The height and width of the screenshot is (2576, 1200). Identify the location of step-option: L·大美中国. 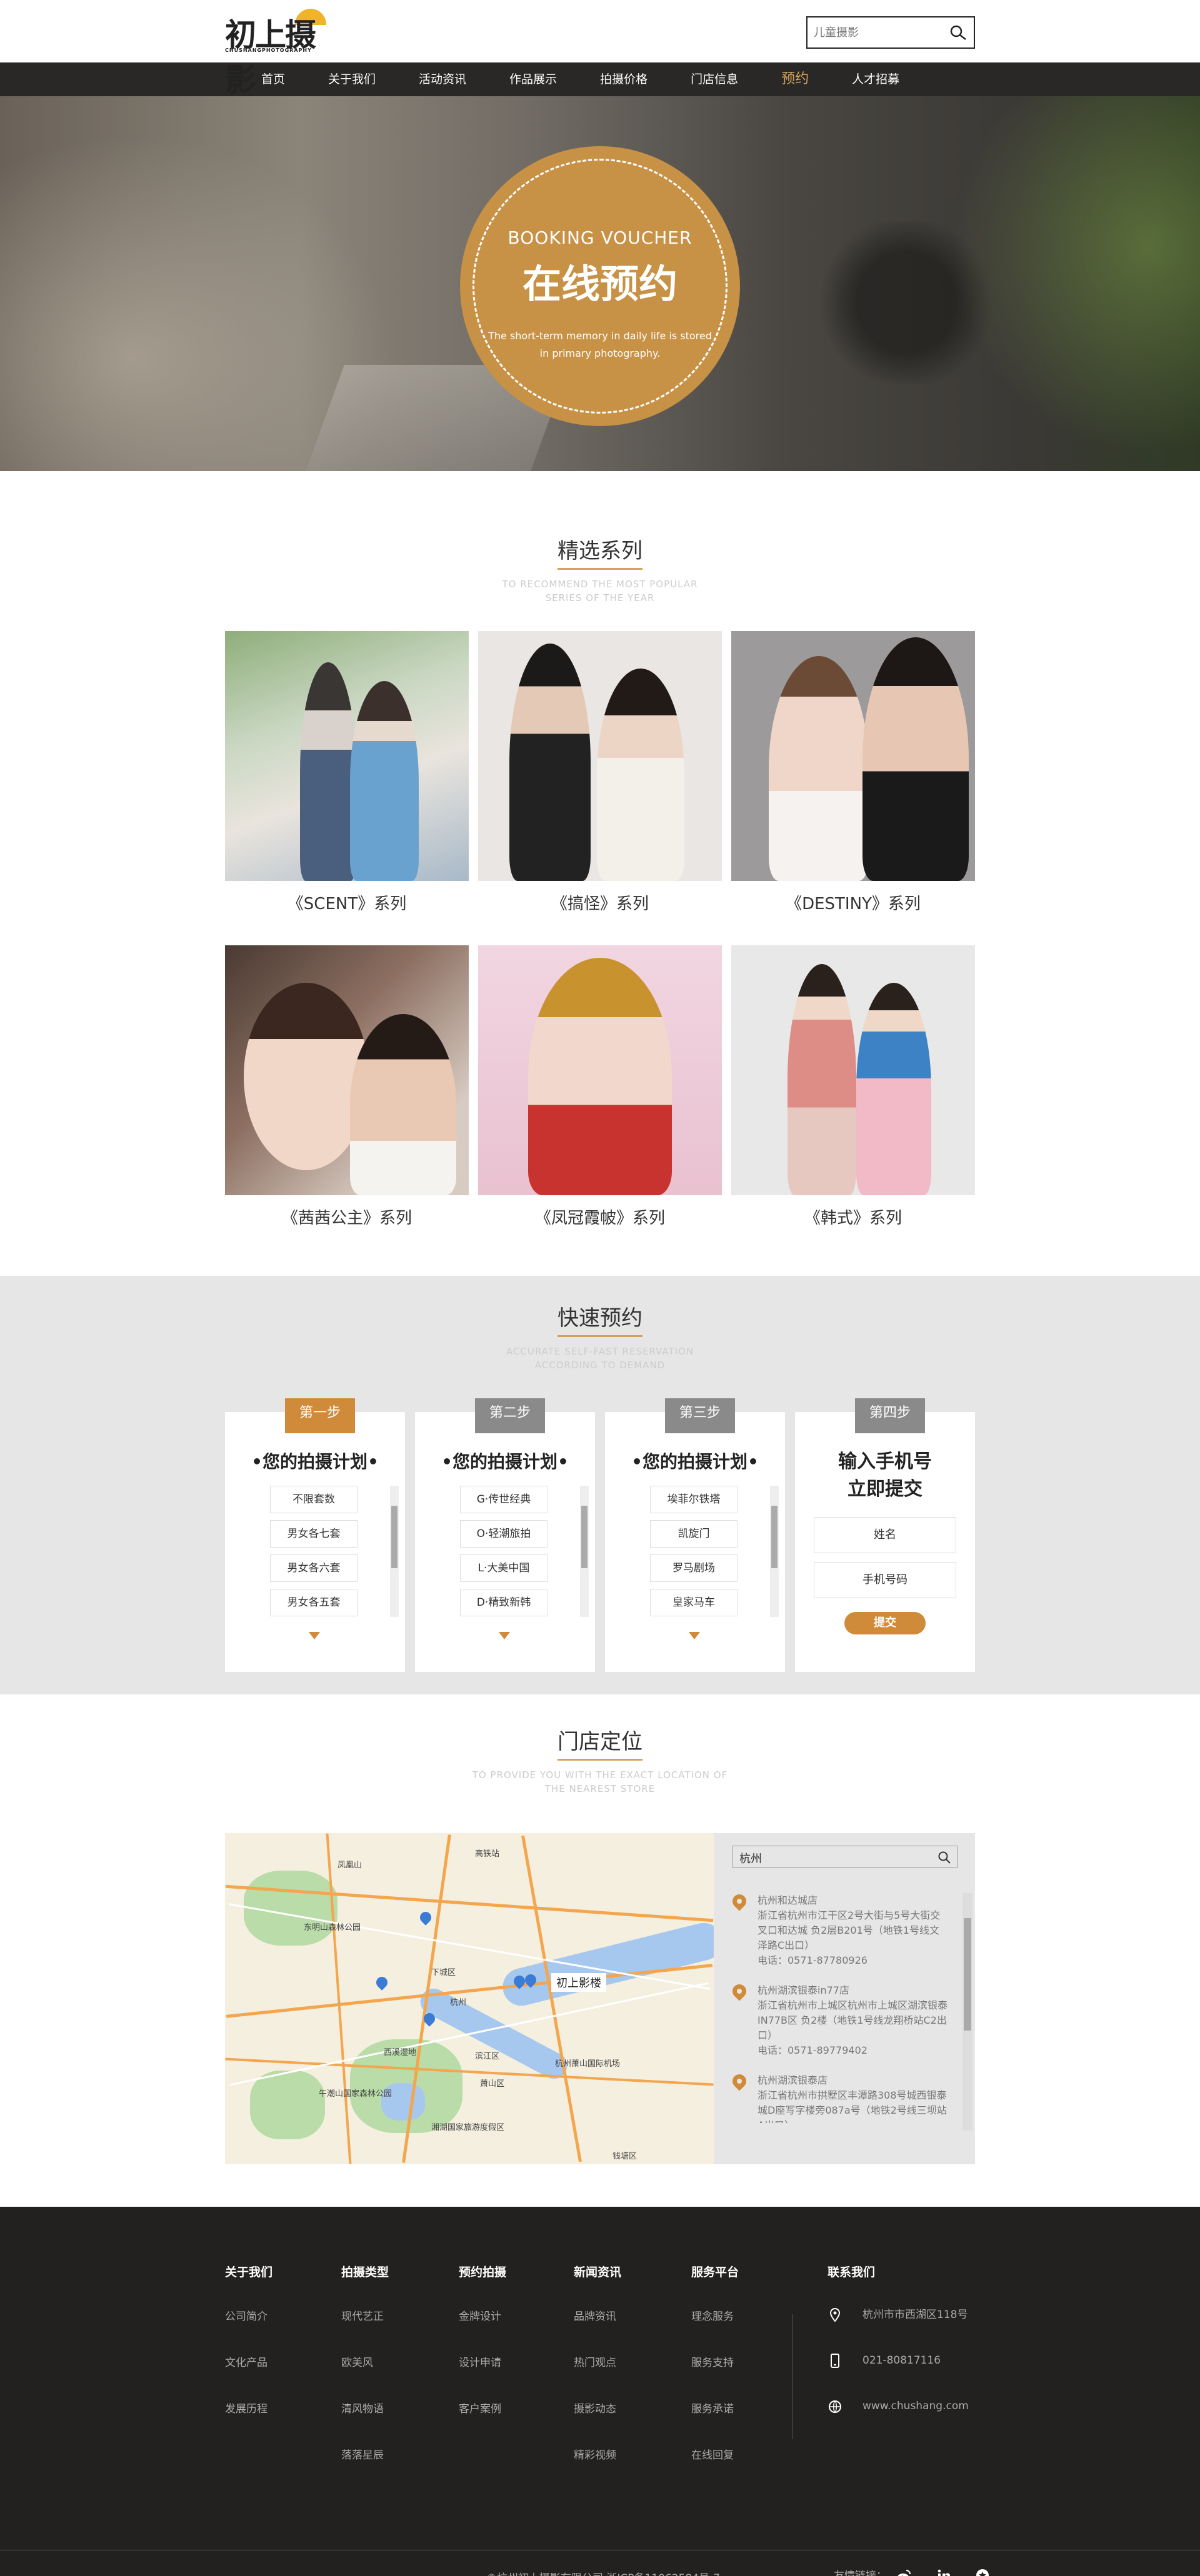
(504, 1568).